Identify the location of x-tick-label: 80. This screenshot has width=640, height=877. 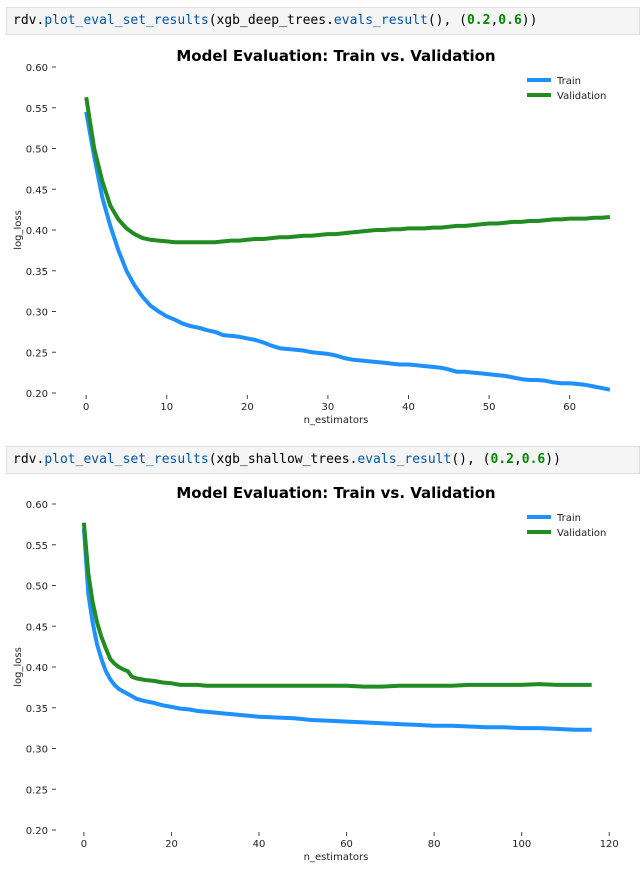
(434, 844).